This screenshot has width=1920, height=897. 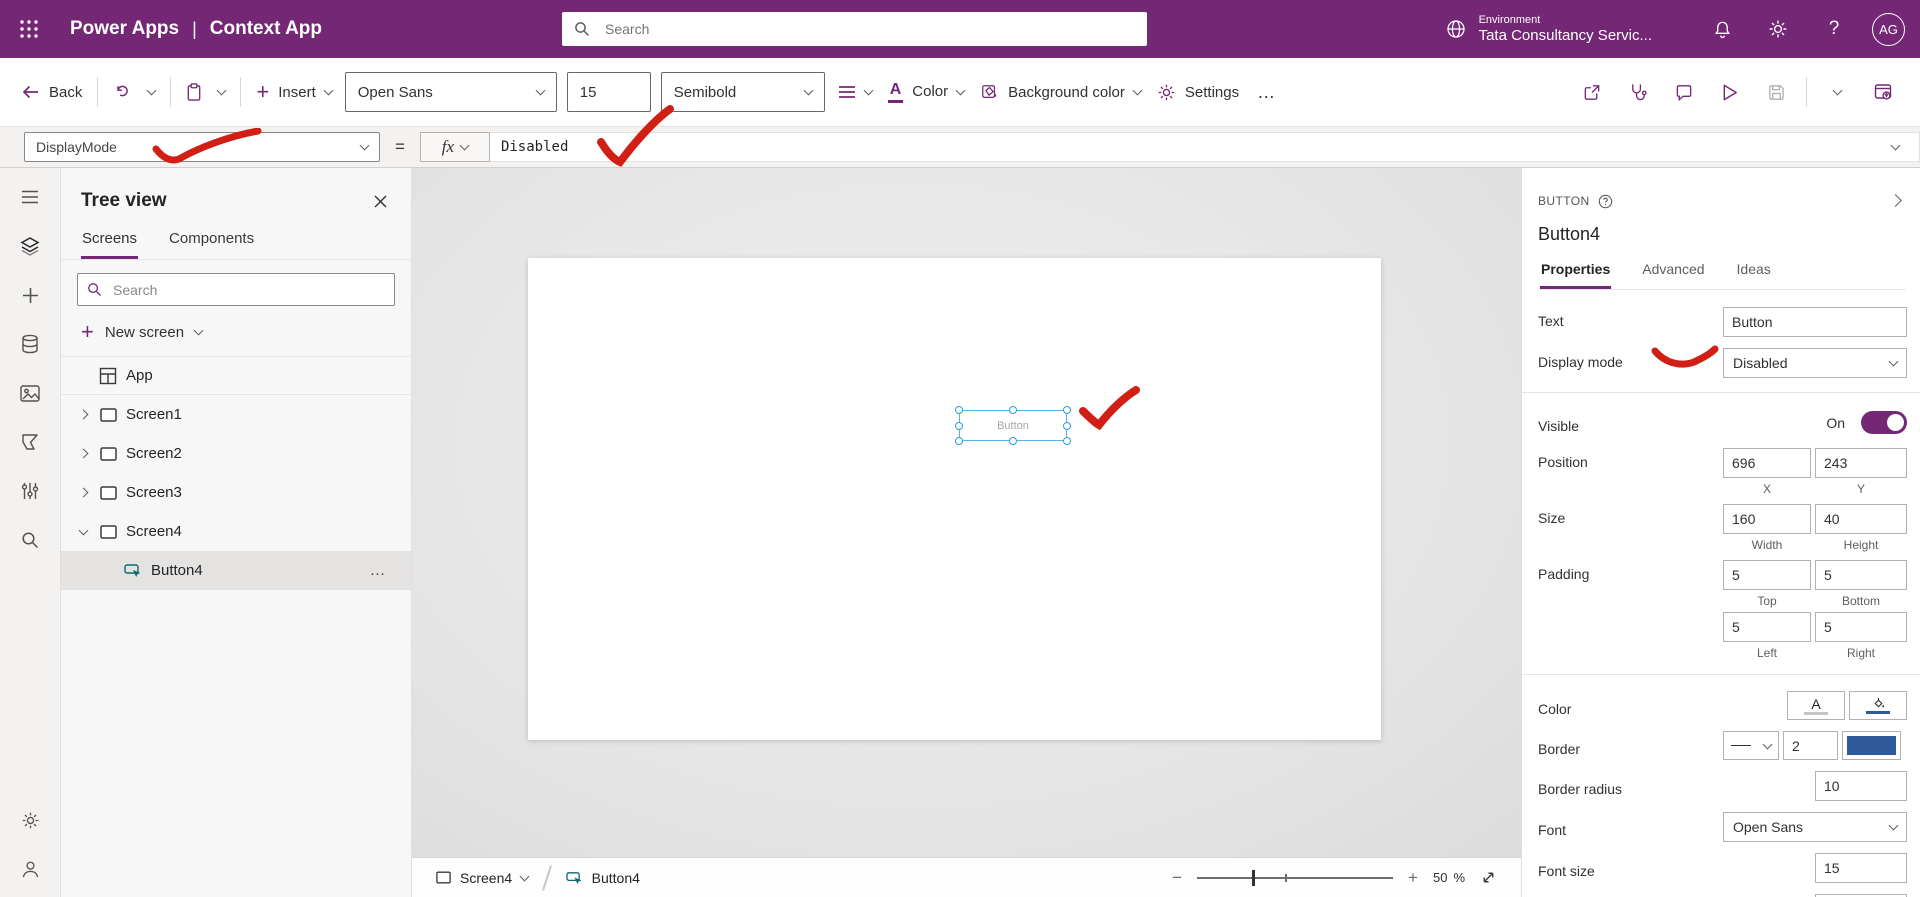 What do you see at coordinates (236, 492) in the screenshot?
I see `tree-item-screen3: Screen3` at bounding box center [236, 492].